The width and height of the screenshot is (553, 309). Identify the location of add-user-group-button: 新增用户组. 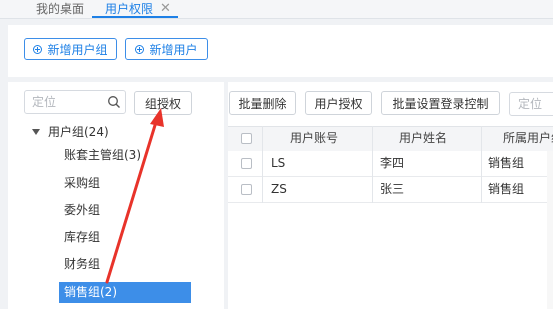
(70, 49).